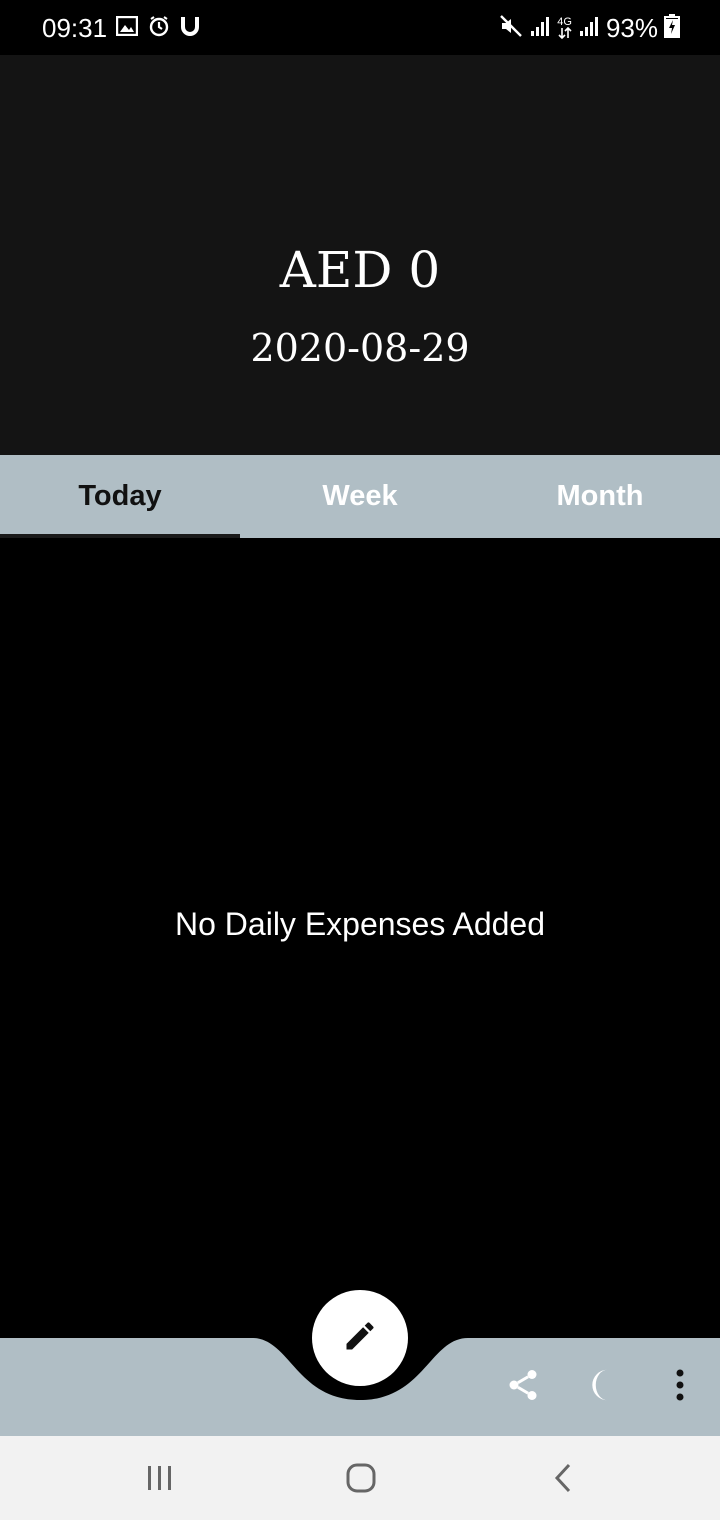  I want to click on battery-percent: 93%, so click(631, 28).